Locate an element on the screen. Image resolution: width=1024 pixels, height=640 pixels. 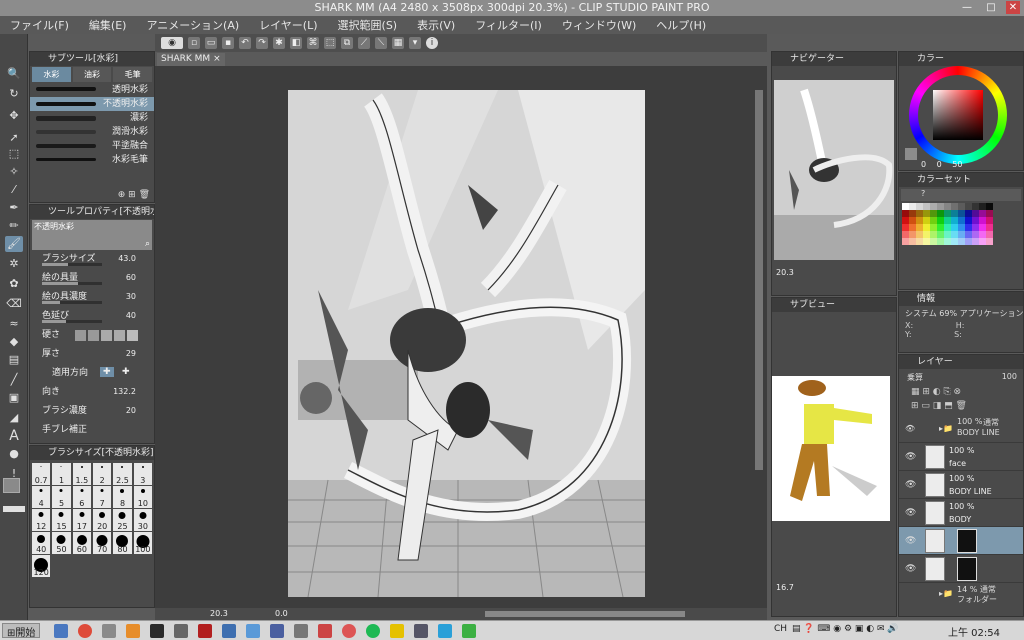
taskbar-clip-studio-icon is located at coordinates (157, 631).